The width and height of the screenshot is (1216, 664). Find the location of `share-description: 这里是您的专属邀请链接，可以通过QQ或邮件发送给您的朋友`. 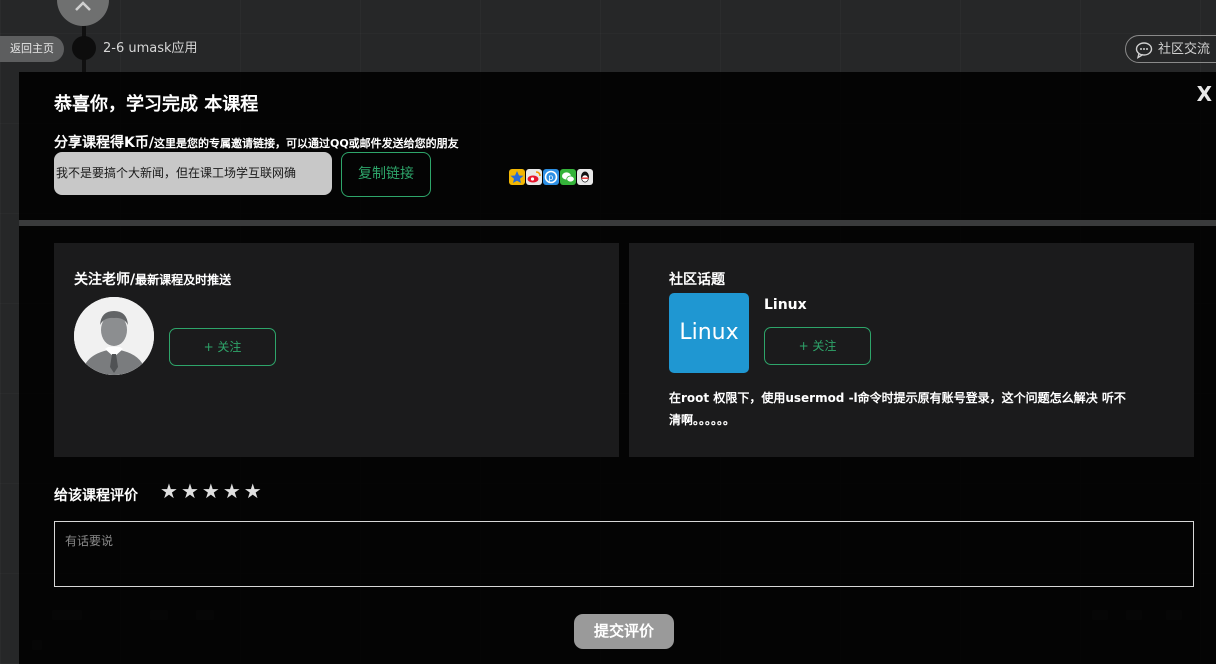

share-description: 这里是您的专属邀请链接，可以通过QQ或邮件发送给您的朋友 is located at coordinates (306, 143).